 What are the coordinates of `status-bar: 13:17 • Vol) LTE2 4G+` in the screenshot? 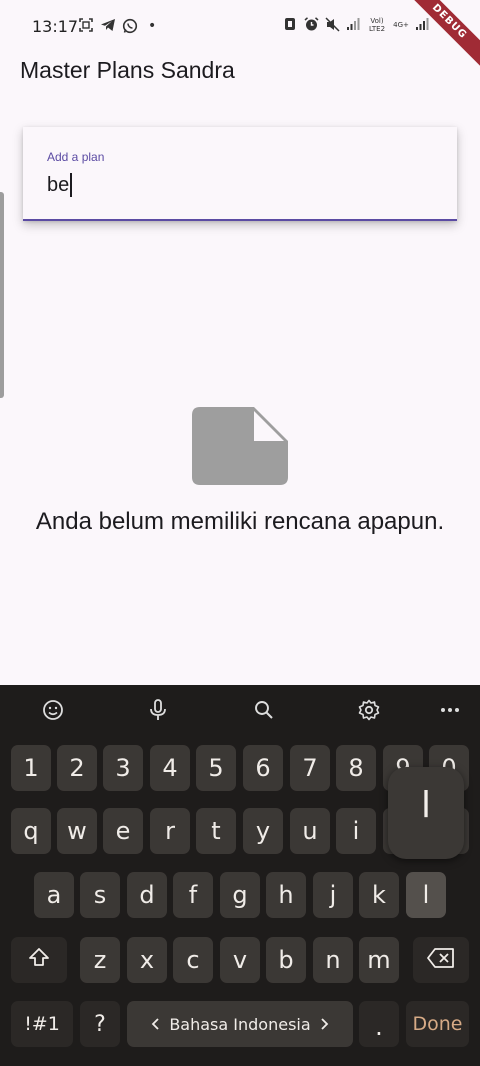 It's located at (240, 26).